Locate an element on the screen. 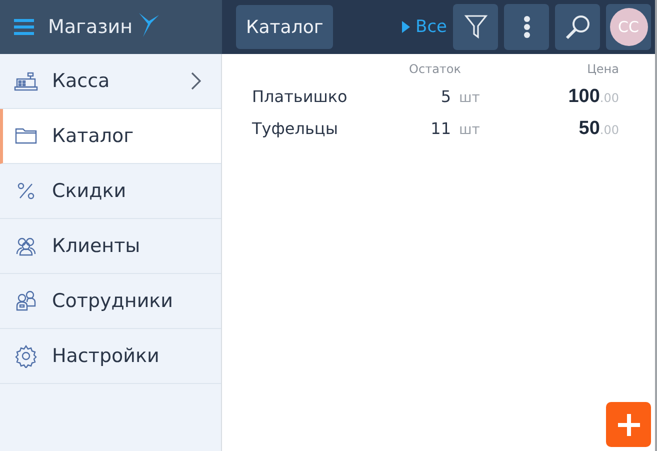 This screenshot has width=657, height=451. sidebar-item: Сотрудники is located at coordinates (110, 301).